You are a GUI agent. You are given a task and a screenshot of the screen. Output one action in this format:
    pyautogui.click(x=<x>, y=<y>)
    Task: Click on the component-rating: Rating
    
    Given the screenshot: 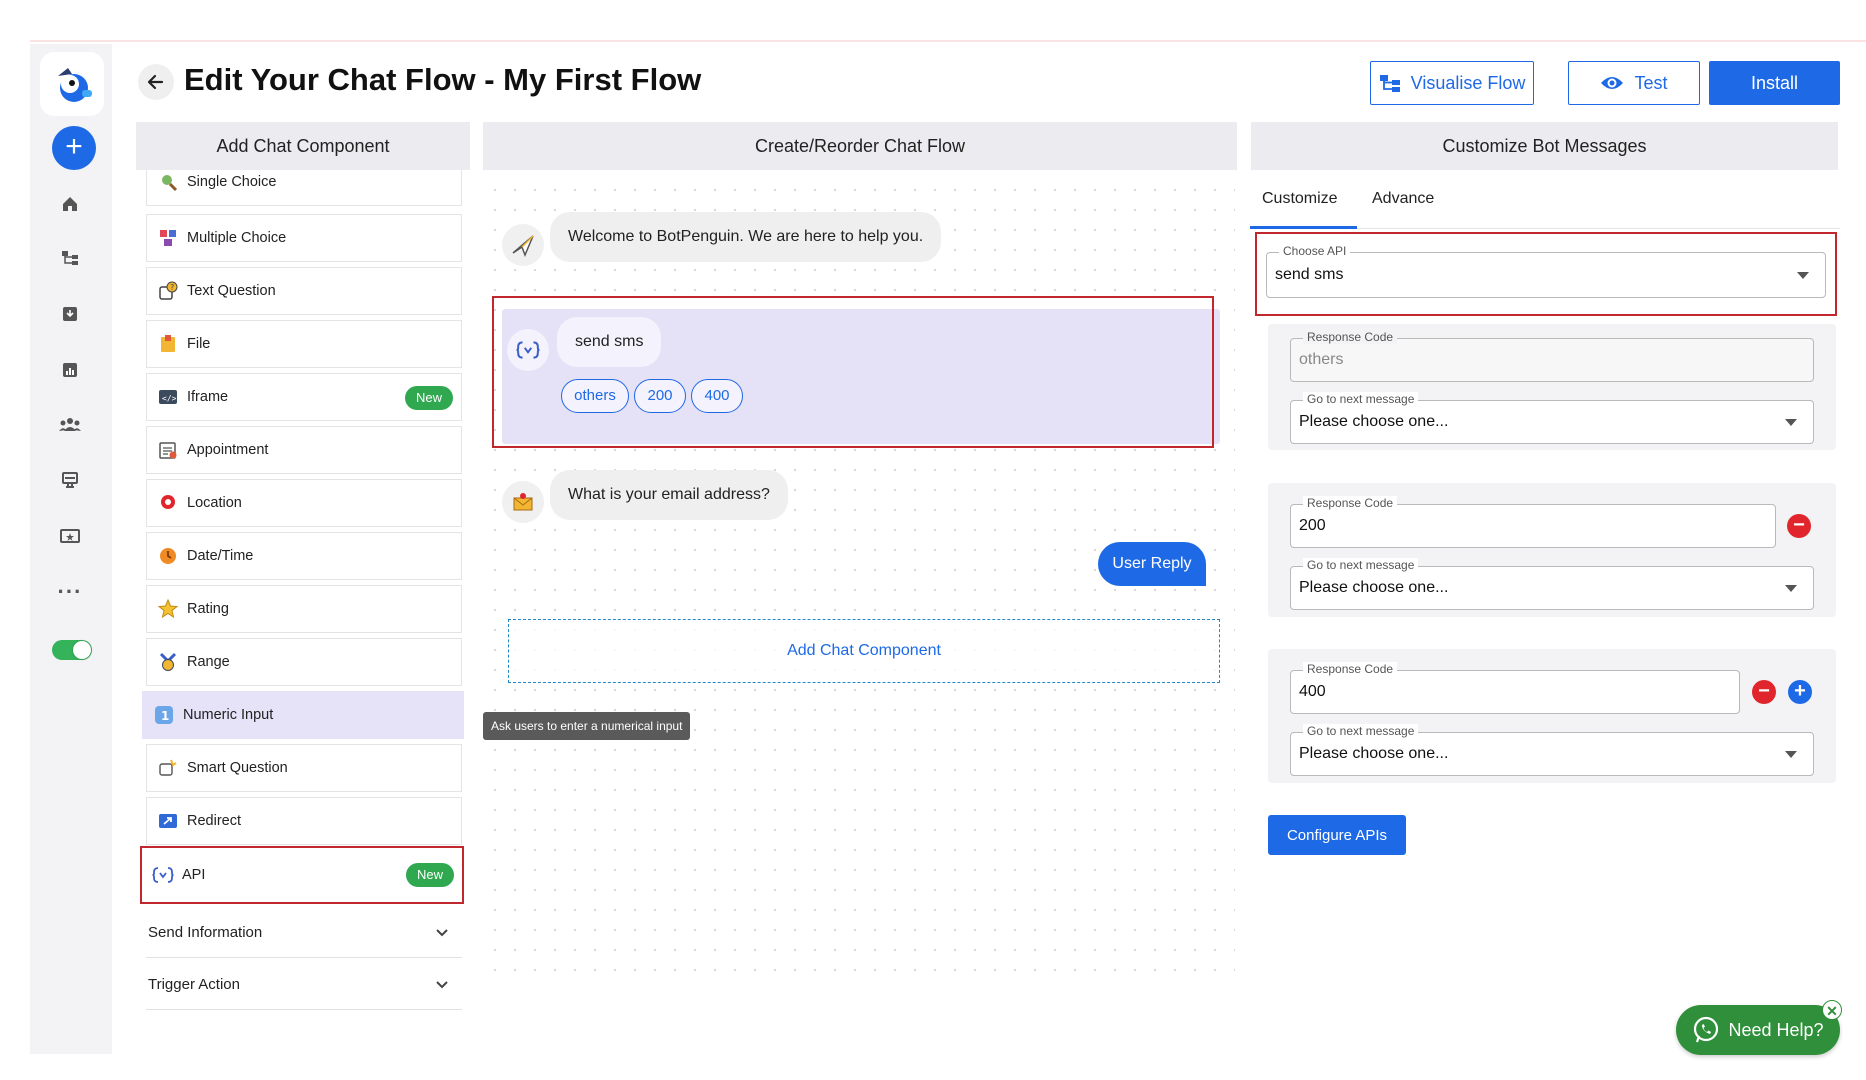 What is the action you would take?
    pyautogui.click(x=304, y=609)
    